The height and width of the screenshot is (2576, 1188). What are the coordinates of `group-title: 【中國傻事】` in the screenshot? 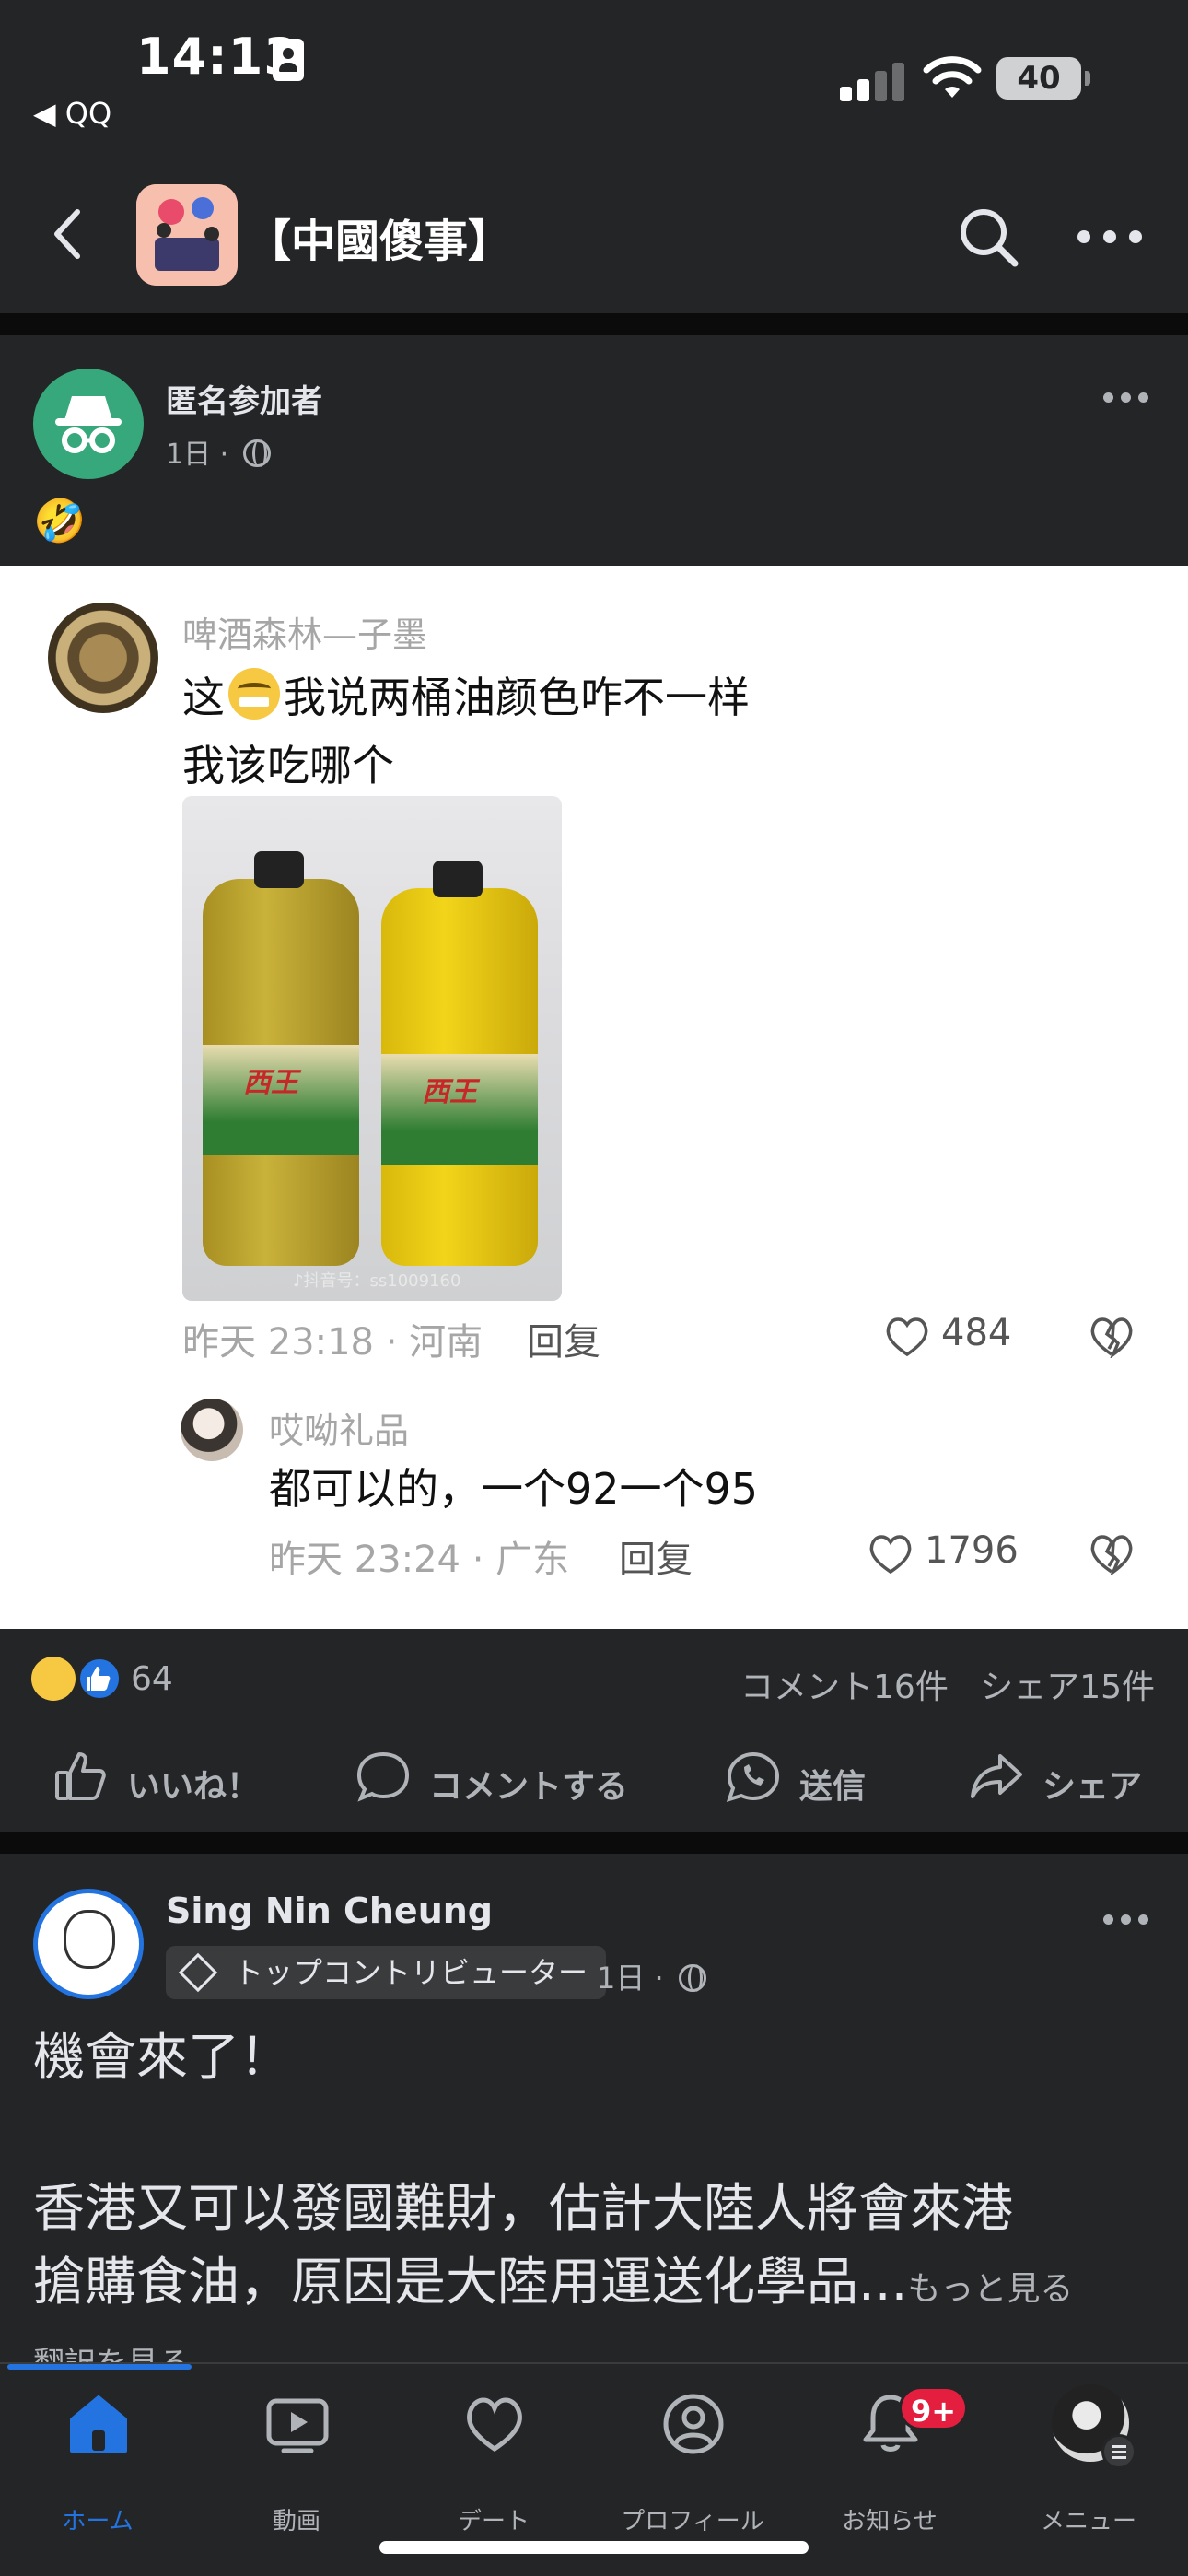 It's located at (379, 237).